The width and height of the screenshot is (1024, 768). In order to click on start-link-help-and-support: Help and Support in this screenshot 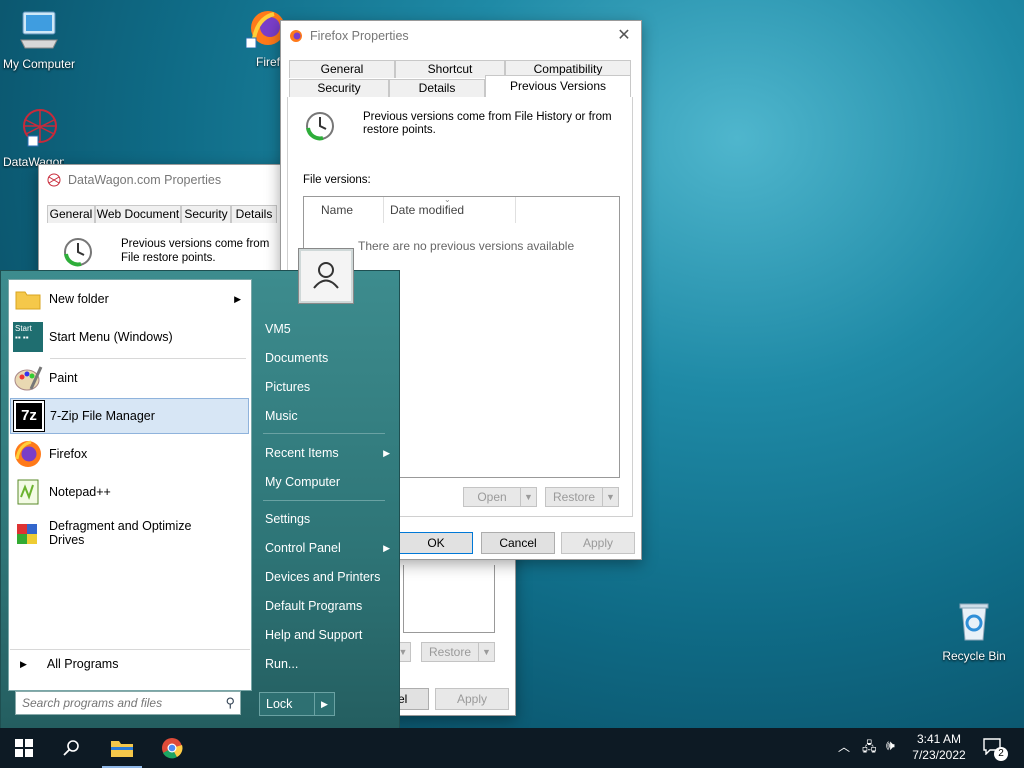, I will do `click(324, 635)`.